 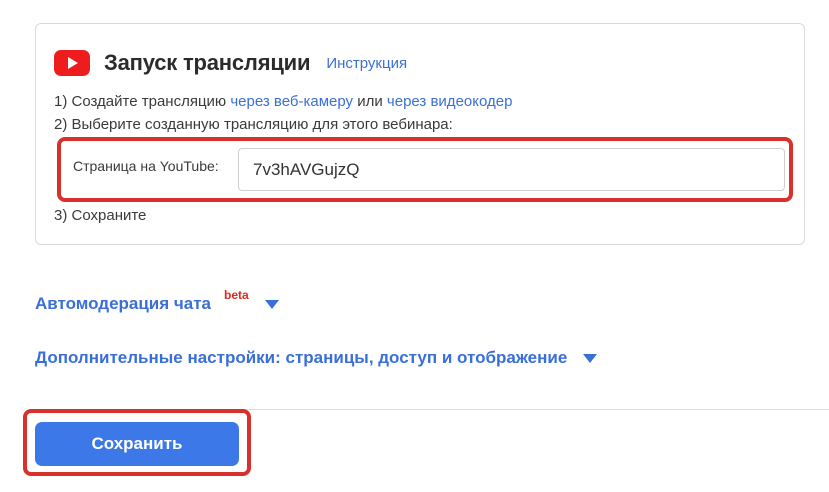 What do you see at coordinates (146, 166) in the screenshot?
I see `youtube-field-label: Страница на YouTube:` at bounding box center [146, 166].